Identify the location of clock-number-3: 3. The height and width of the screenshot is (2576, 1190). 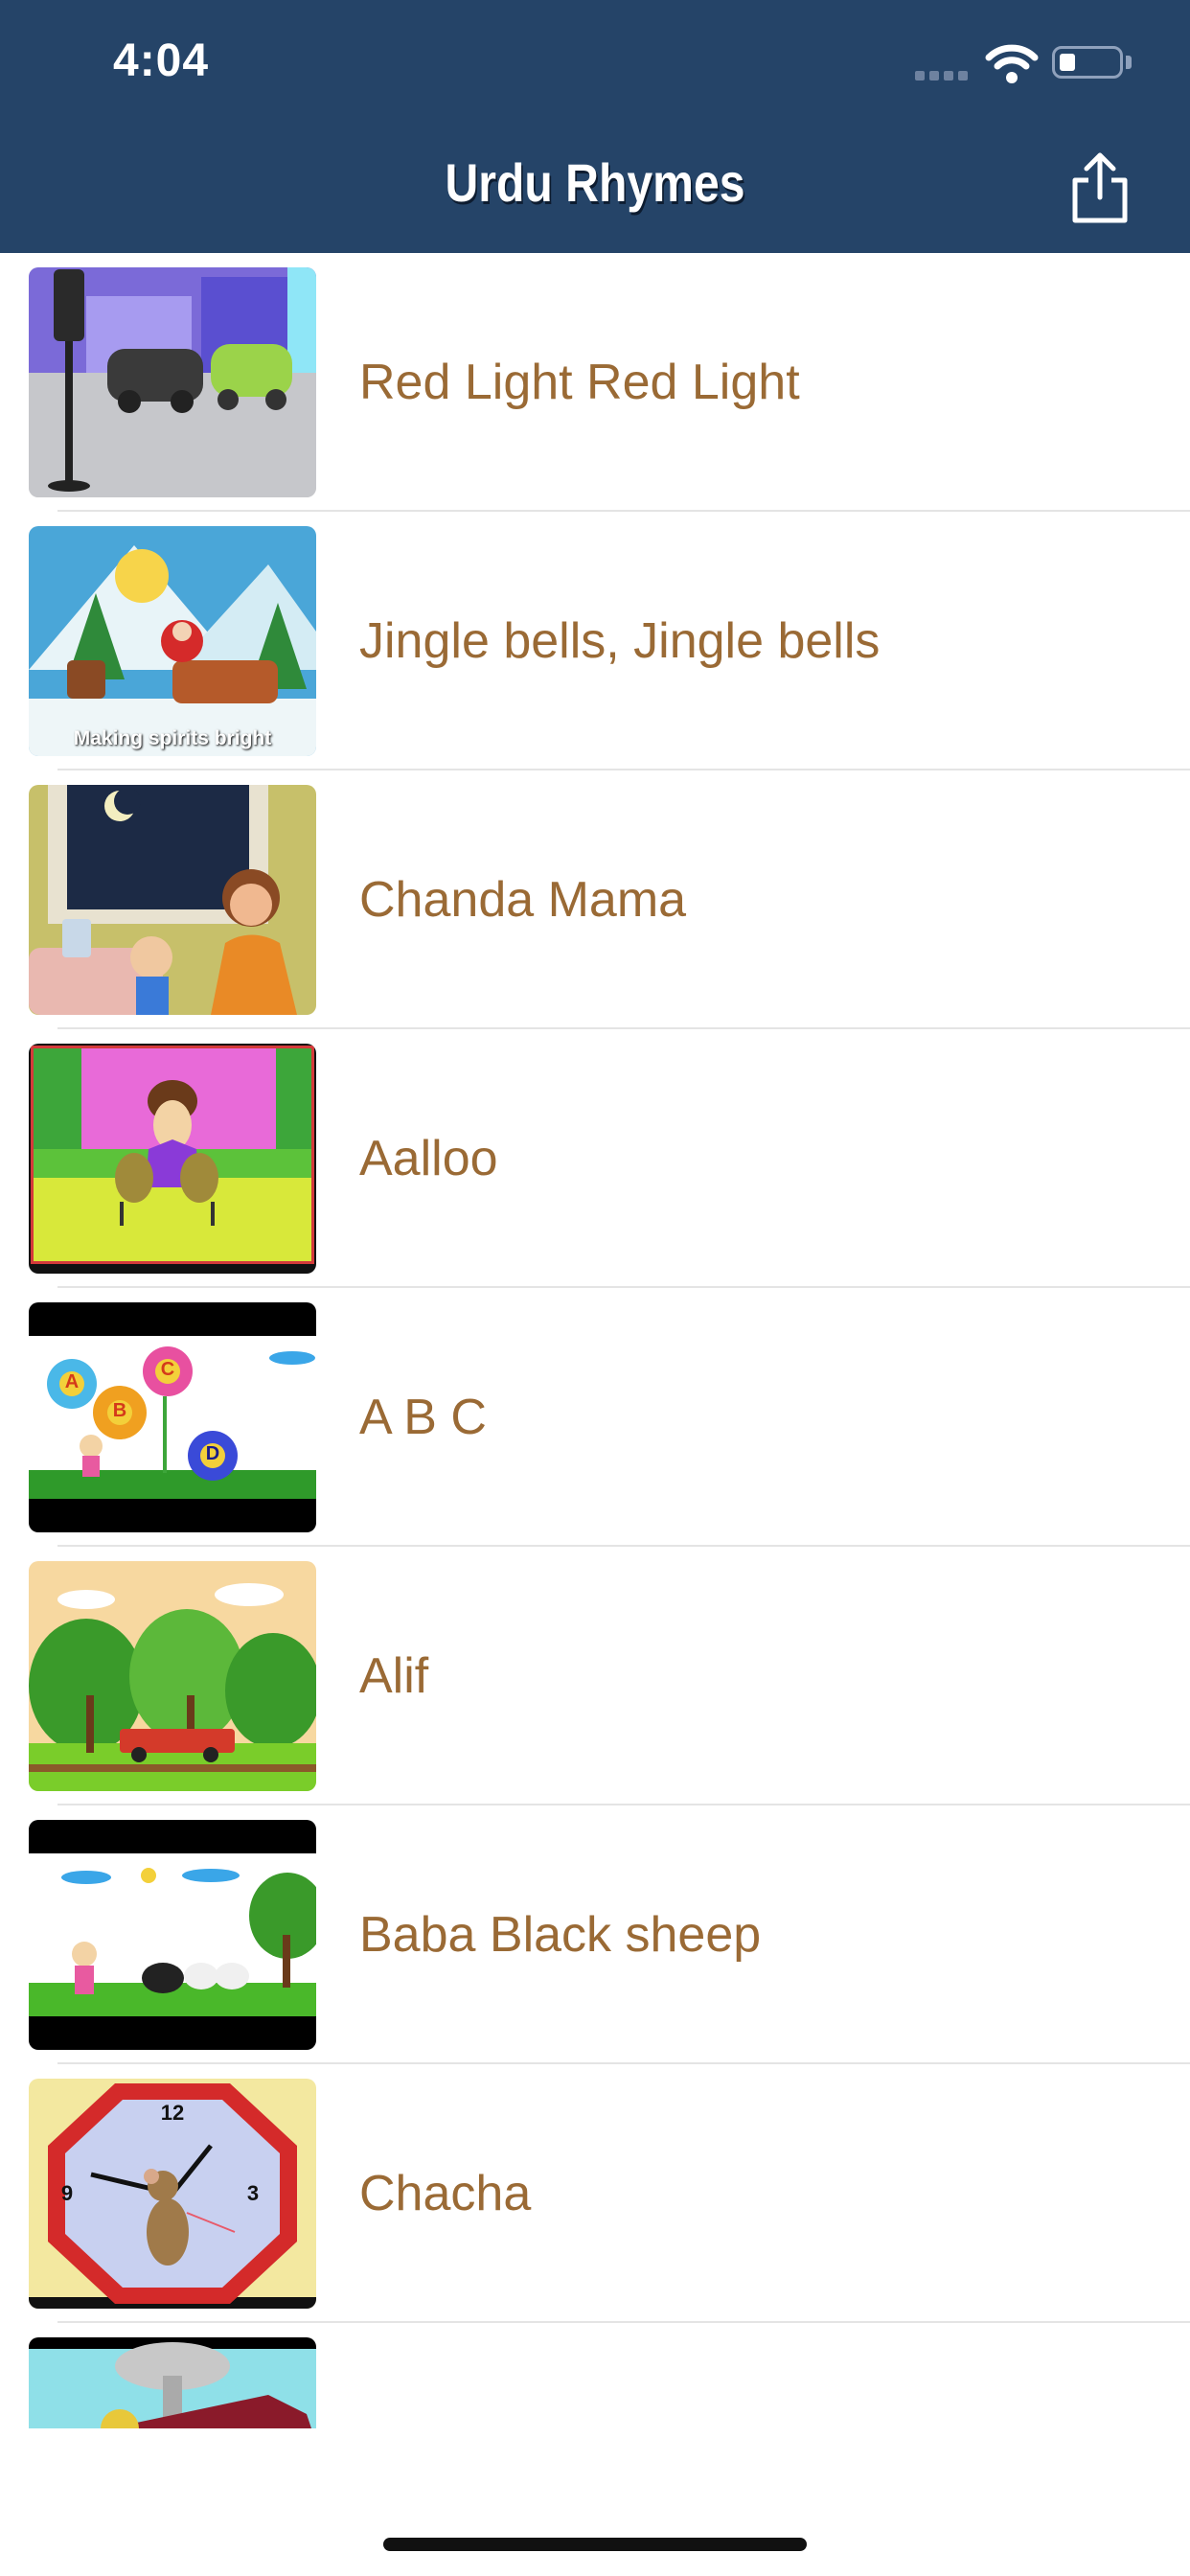
(253, 2193).